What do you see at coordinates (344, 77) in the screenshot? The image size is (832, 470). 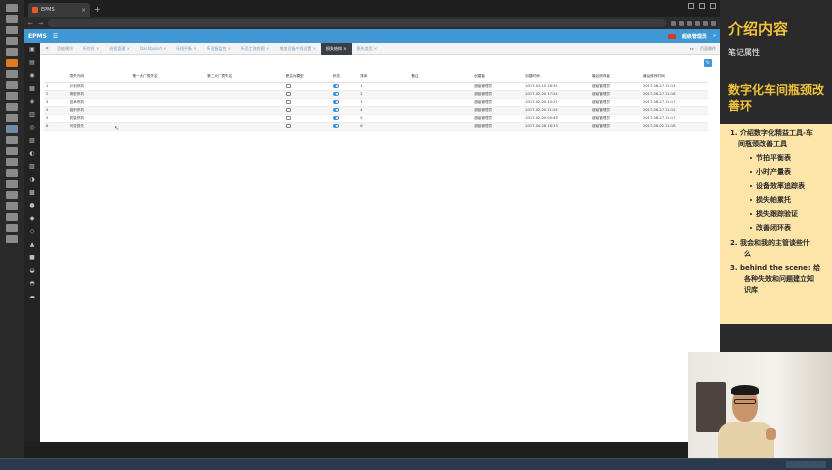 I see `column-header: 状态` at bounding box center [344, 77].